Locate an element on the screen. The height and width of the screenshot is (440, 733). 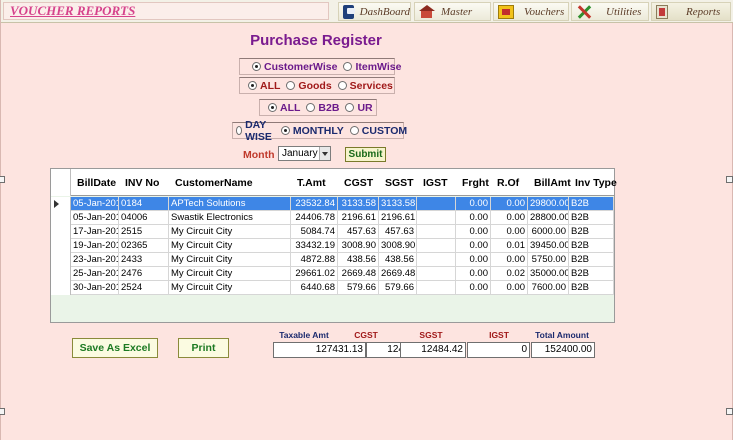
resize-handle-bottom-right is located at coordinates (729, 411).